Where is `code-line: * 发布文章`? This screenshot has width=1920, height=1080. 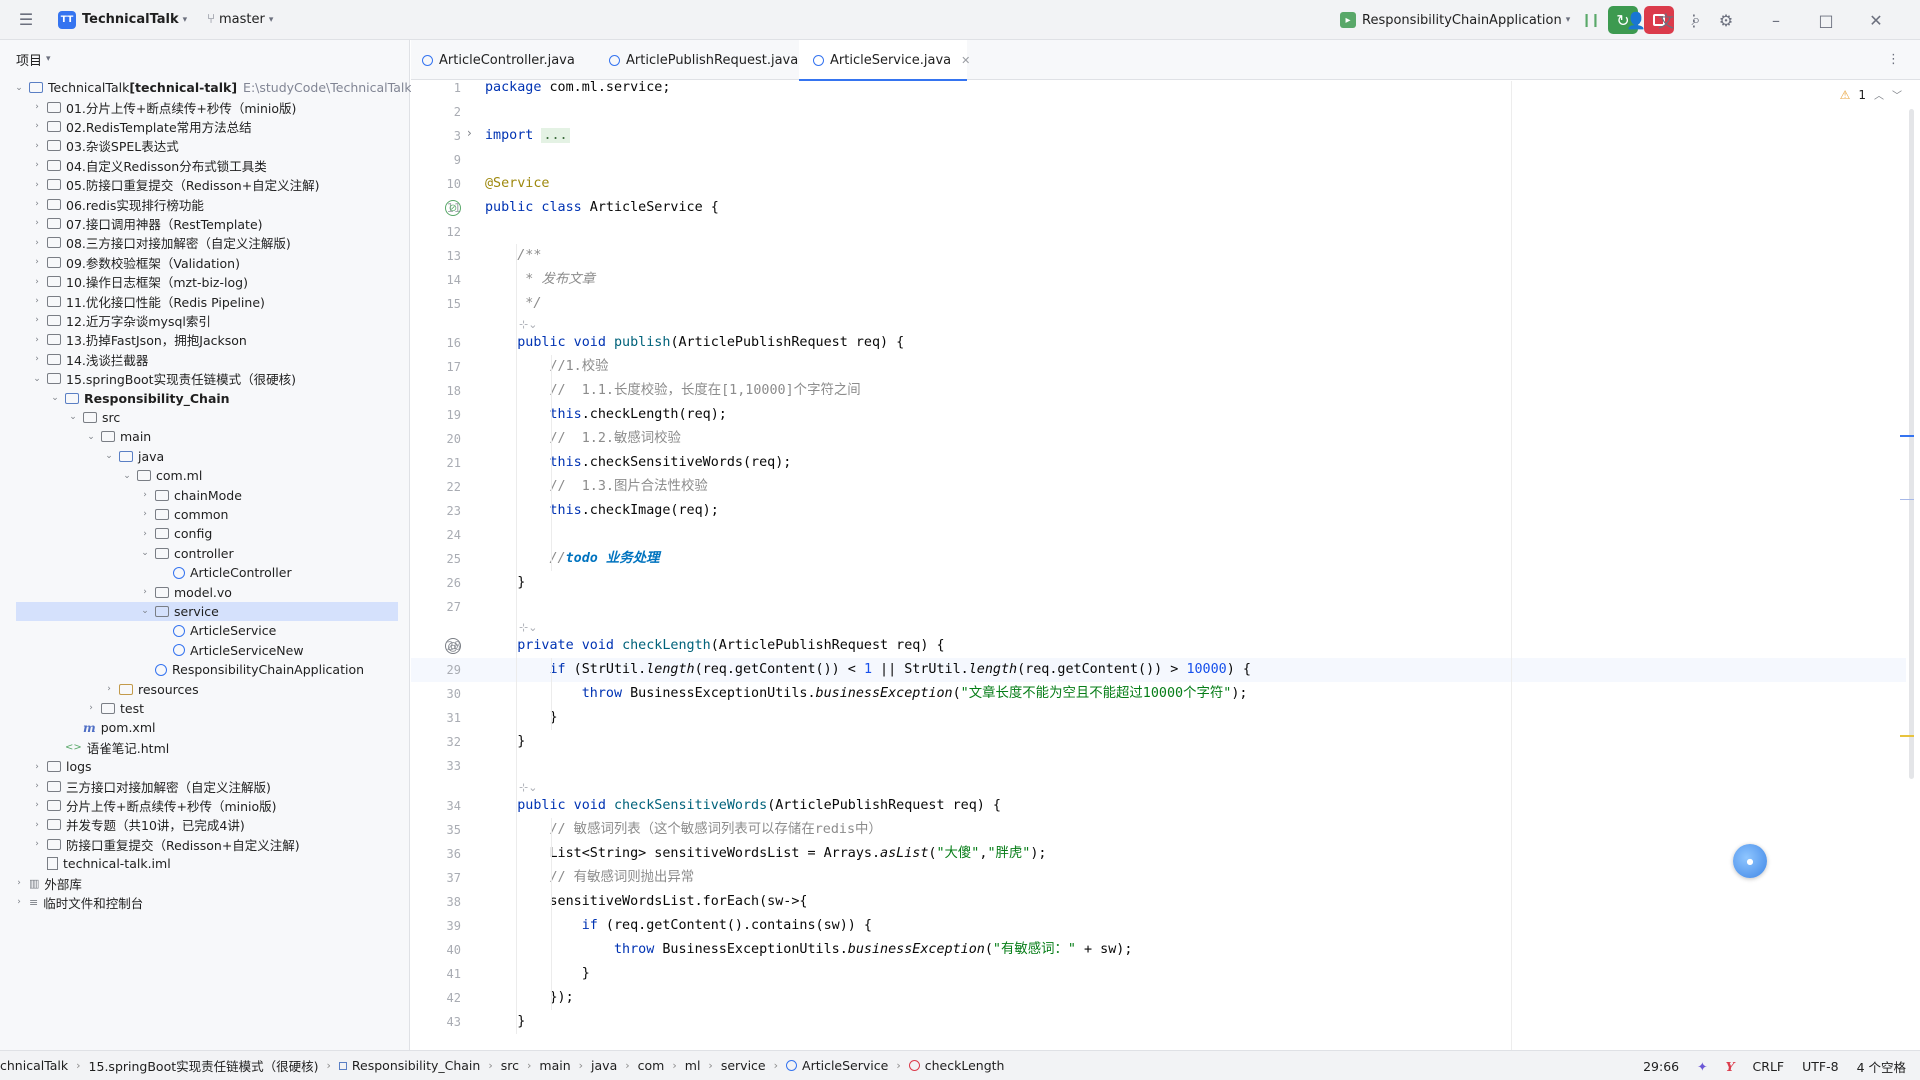 code-line: * 发布文章 is located at coordinates (540, 280).